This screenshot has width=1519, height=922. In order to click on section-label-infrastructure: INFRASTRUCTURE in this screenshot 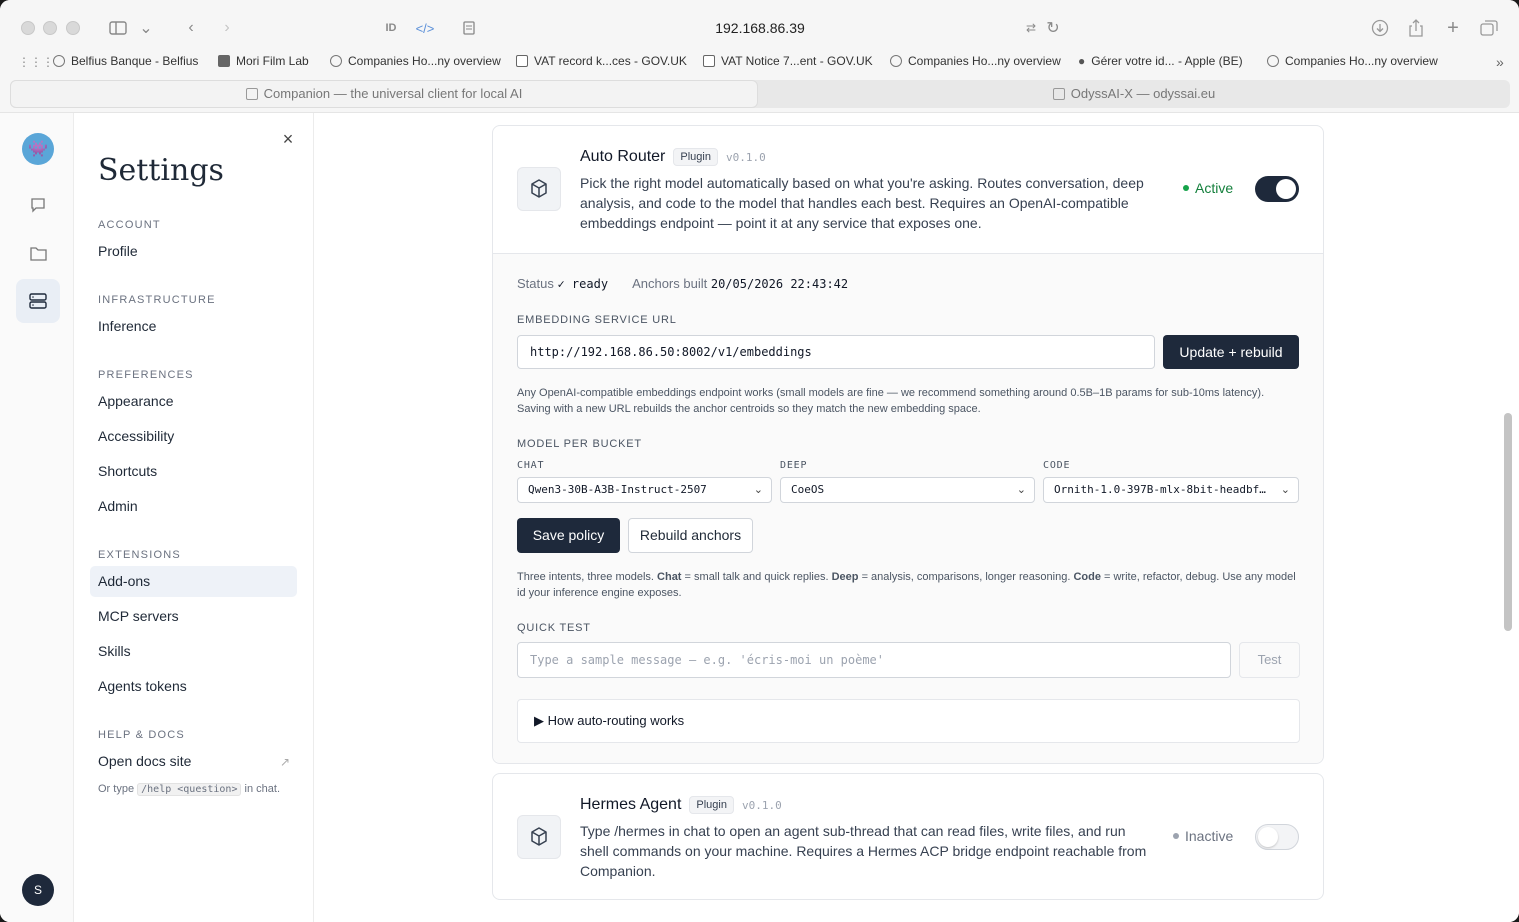, I will do `click(157, 300)`.